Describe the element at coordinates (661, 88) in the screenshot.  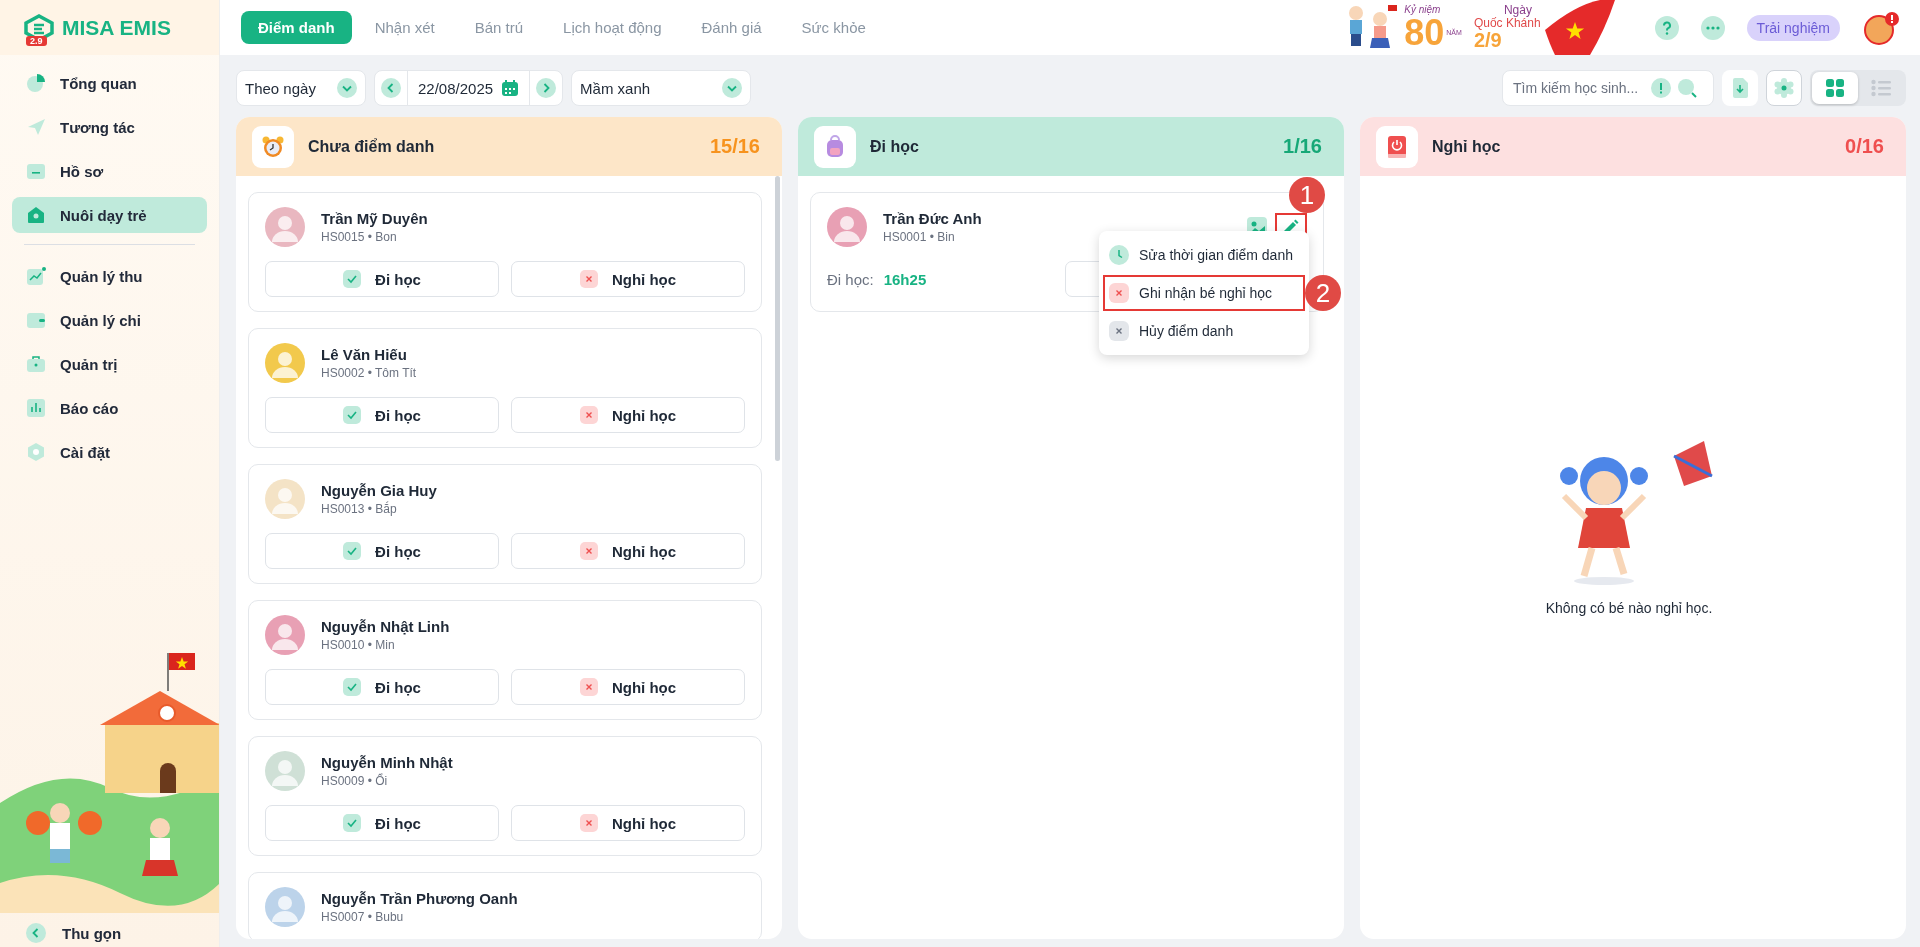
I see `class-dropdown: Mầm xanh` at that location.